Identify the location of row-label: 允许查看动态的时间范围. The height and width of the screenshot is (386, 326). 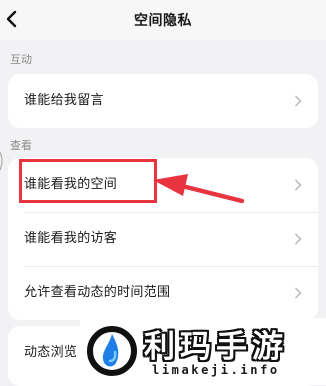
(97, 292).